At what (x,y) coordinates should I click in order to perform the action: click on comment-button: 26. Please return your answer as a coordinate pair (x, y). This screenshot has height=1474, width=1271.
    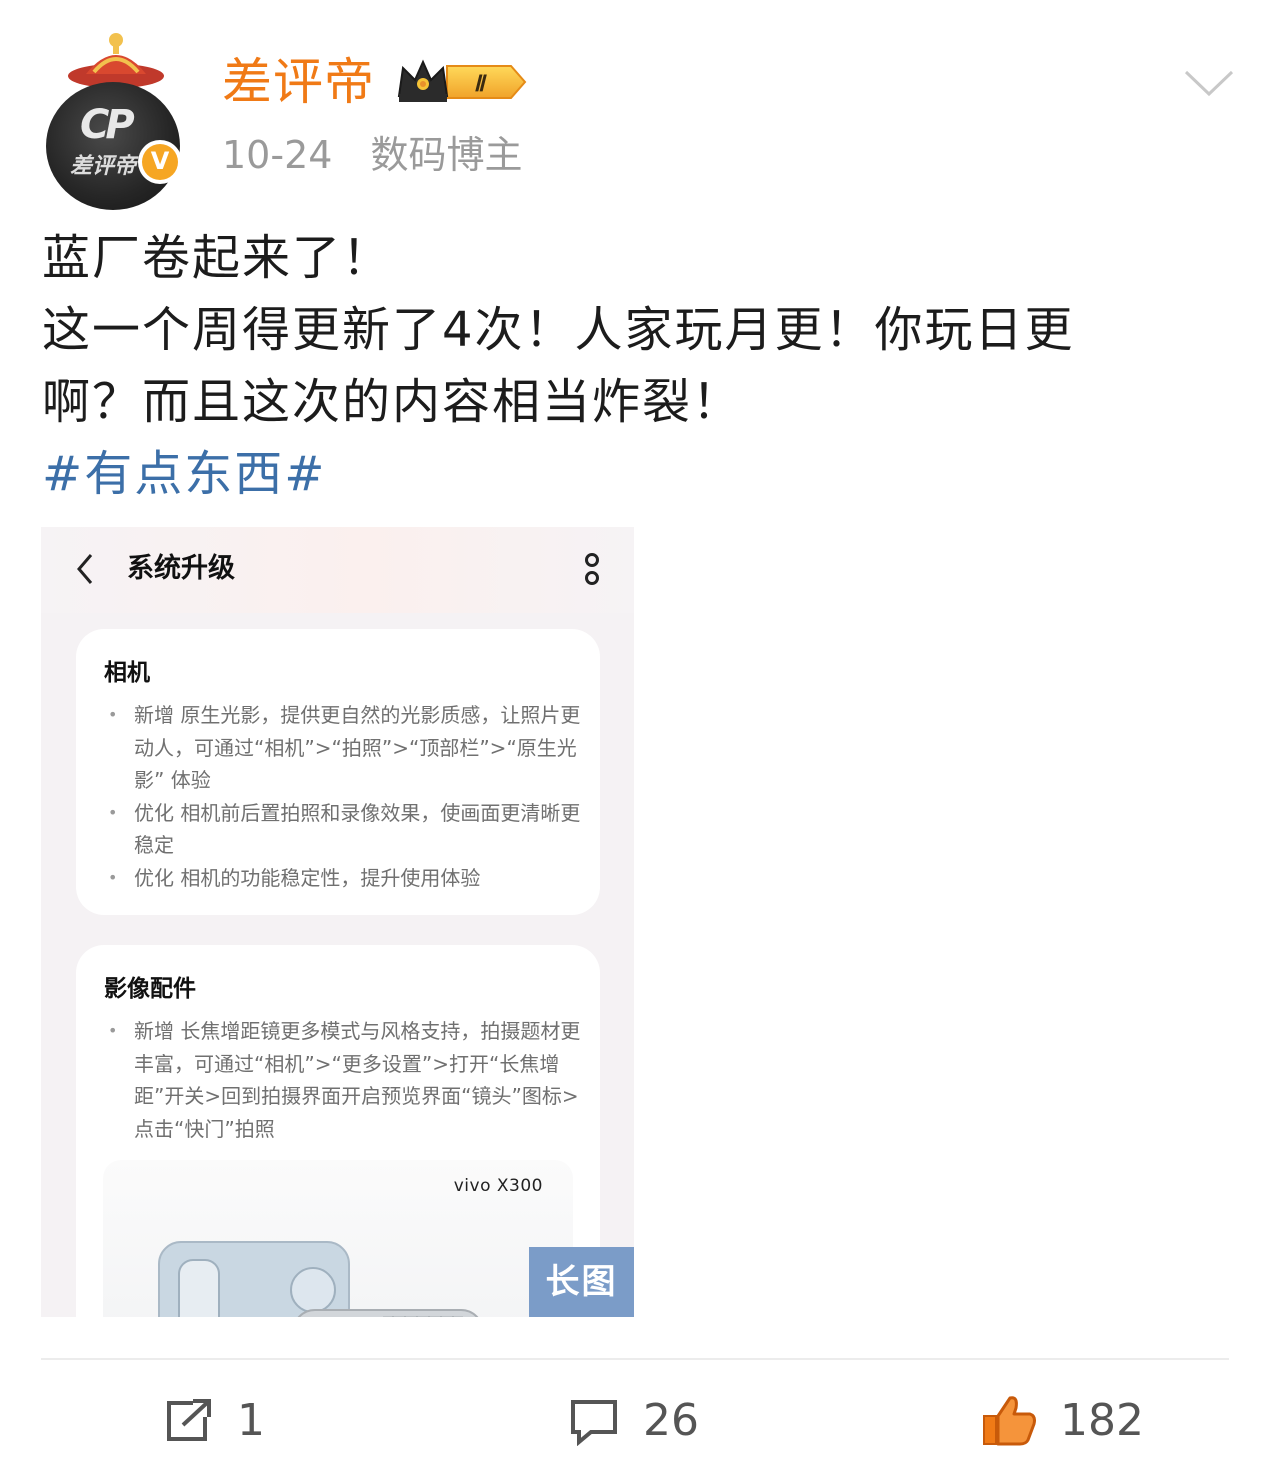
    Looking at the image, I should click on (633, 1421).